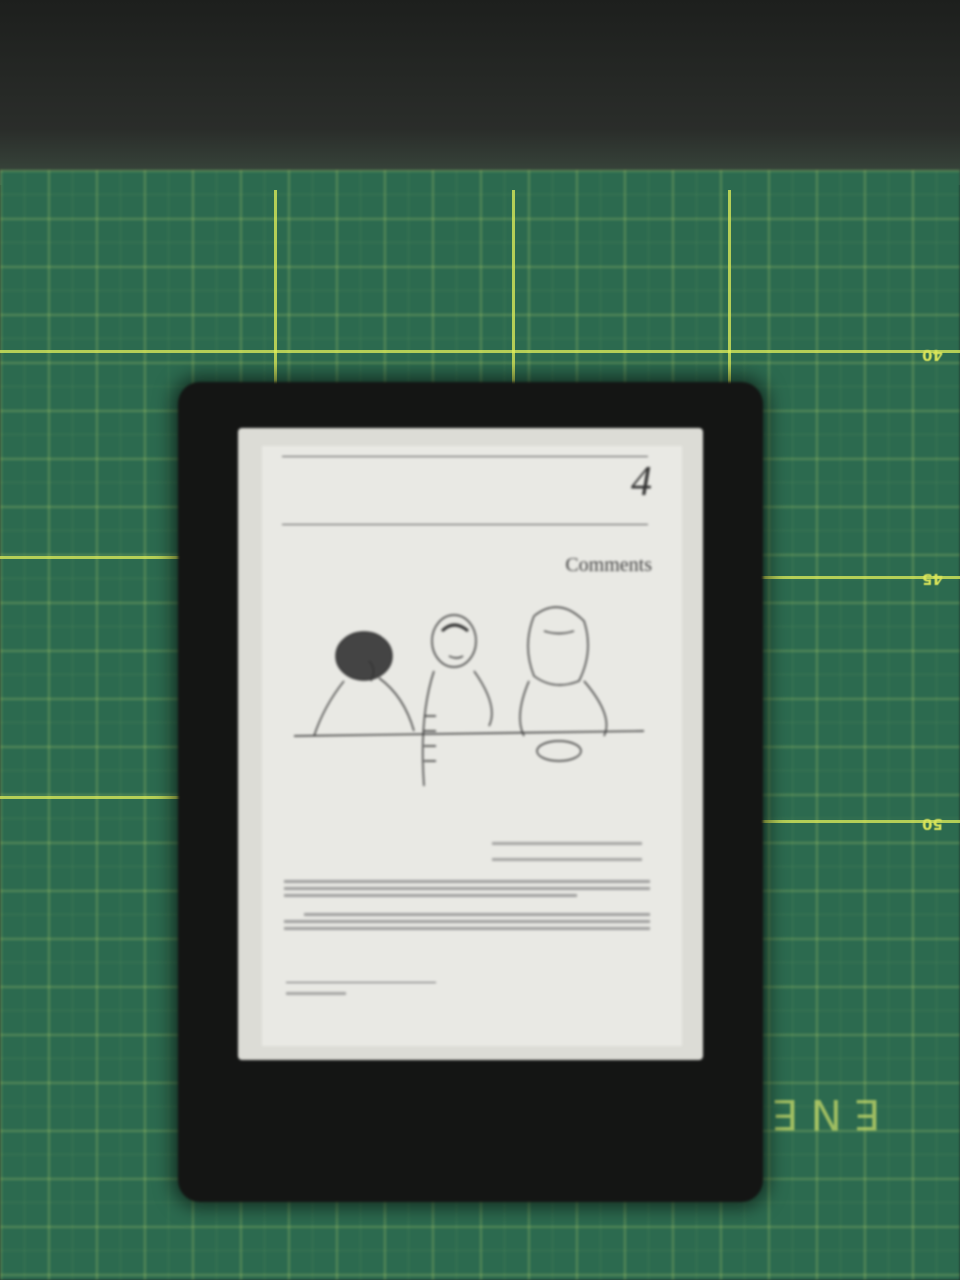 This screenshot has width=960, height=1280. I want to click on header-rule-top, so click(465, 456).